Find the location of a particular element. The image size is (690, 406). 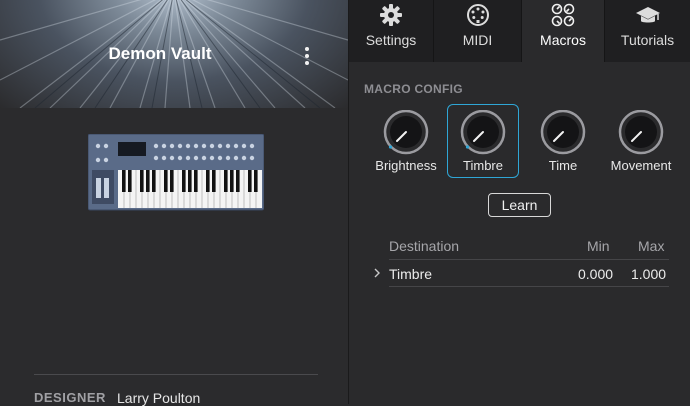

macro-knob-movement: Movement is located at coordinates (641, 141).